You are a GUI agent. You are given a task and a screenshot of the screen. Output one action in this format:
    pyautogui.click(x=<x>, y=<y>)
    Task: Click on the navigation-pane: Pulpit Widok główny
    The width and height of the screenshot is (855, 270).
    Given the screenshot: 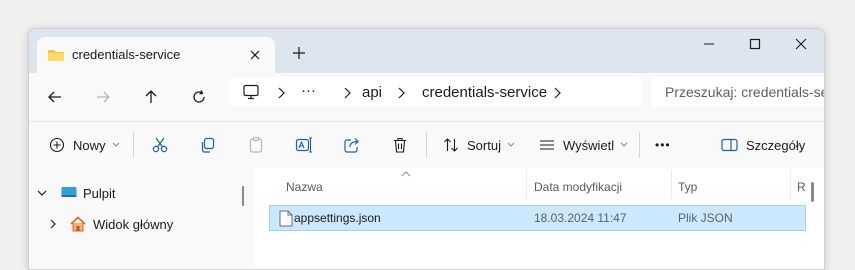 What is the action you would take?
    pyautogui.click(x=133, y=218)
    